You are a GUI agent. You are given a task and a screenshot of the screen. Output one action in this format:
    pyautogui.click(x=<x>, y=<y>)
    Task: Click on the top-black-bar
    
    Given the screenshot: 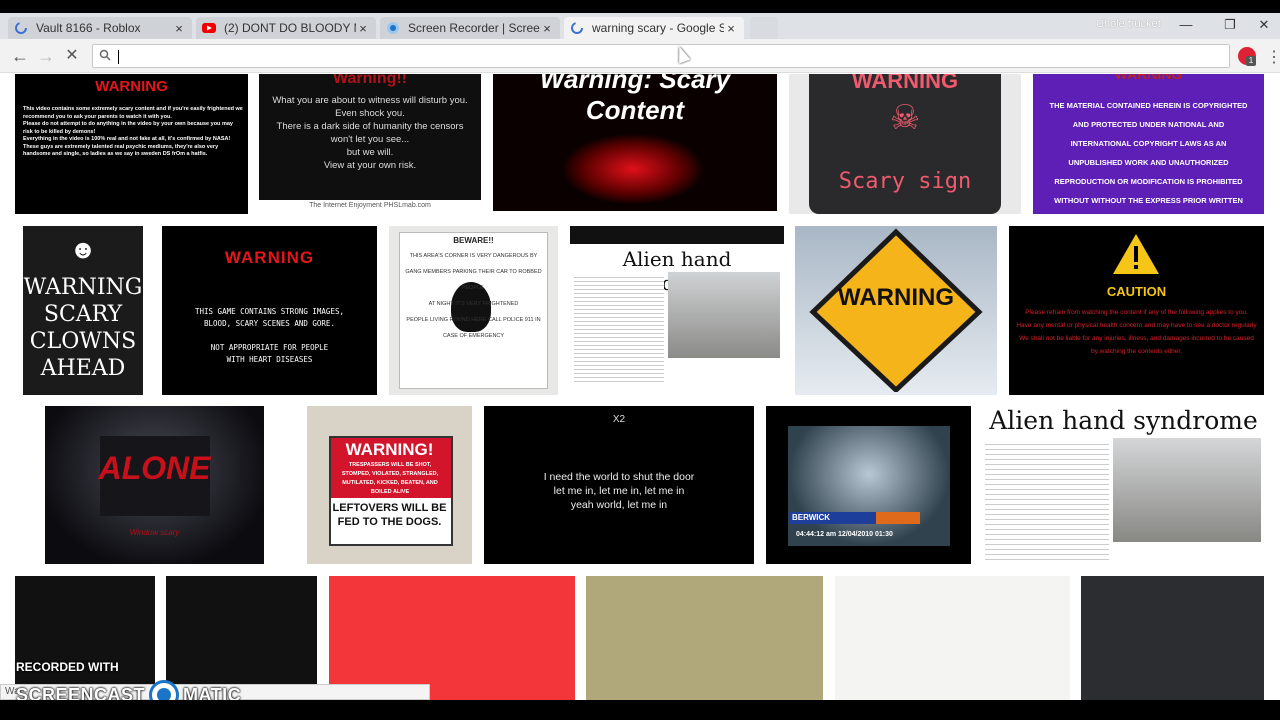 What is the action you would take?
    pyautogui.click(x=640, y=6)
    